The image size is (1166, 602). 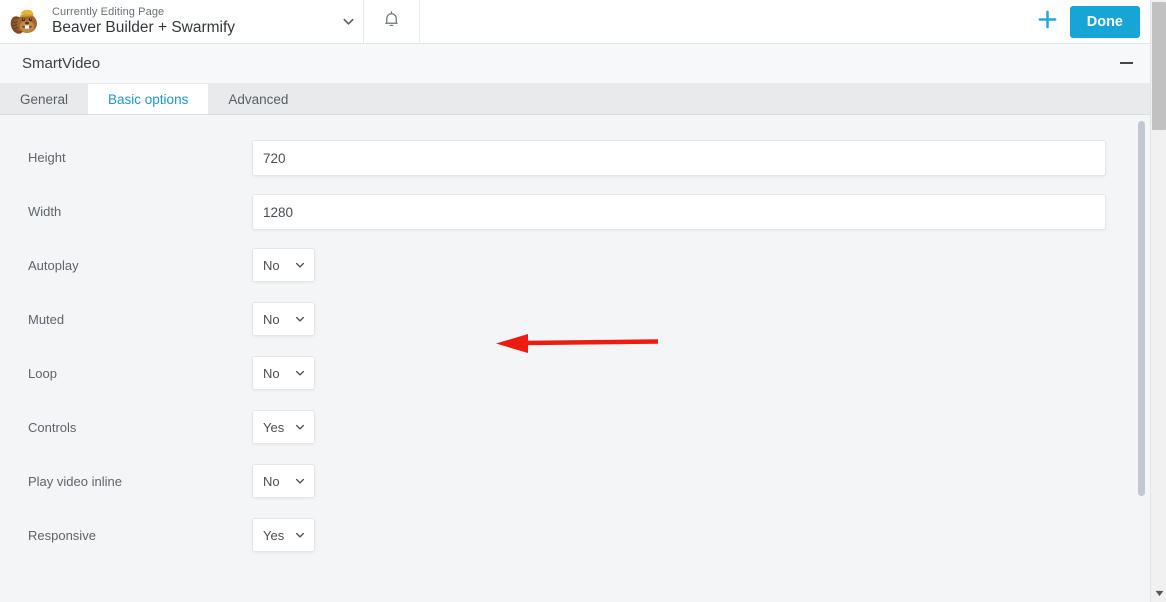 What do you see at coordinates (1158, 593) in the screenshot?
I see `scroll-down-arrow-icon` at bounding box center [1158, 593].